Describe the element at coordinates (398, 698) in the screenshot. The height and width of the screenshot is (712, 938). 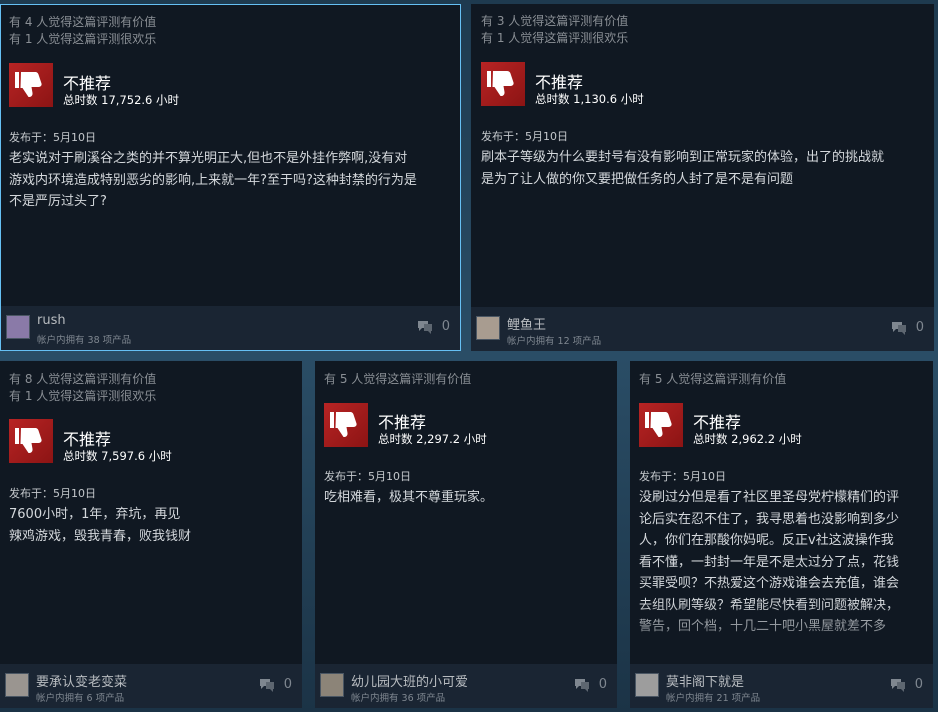
I see `products-owned: 帐户内拥有 36 项产品` at that location.